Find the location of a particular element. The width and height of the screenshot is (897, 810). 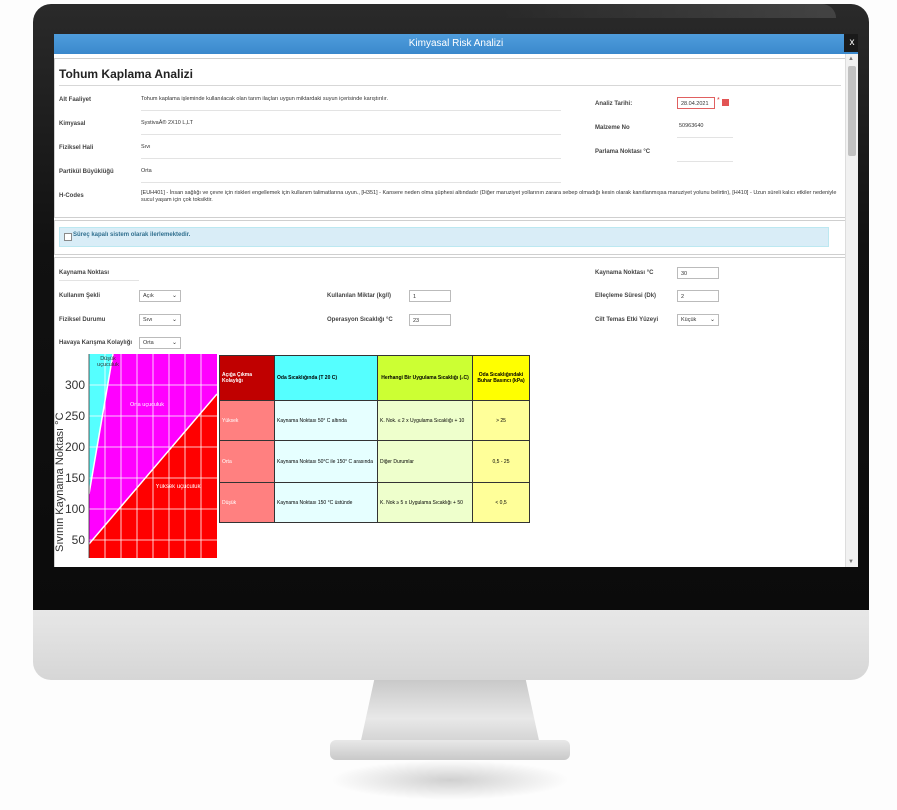

table-cell: K. Nok ≥ 5 x Uygulama Sıcaklığı + 50 is located at coordinates (425, 502).